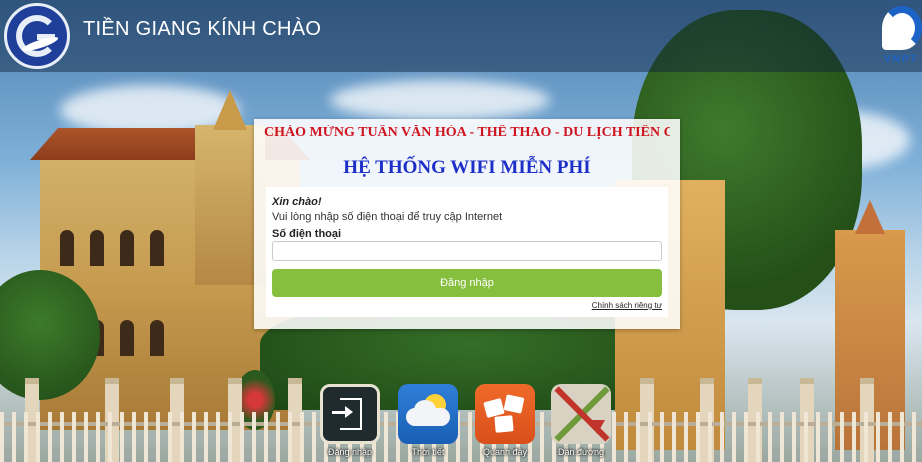 The height and width of the screenshot is (462, 922). I want to click on login-icon-arrowhead, so click(349, 412).